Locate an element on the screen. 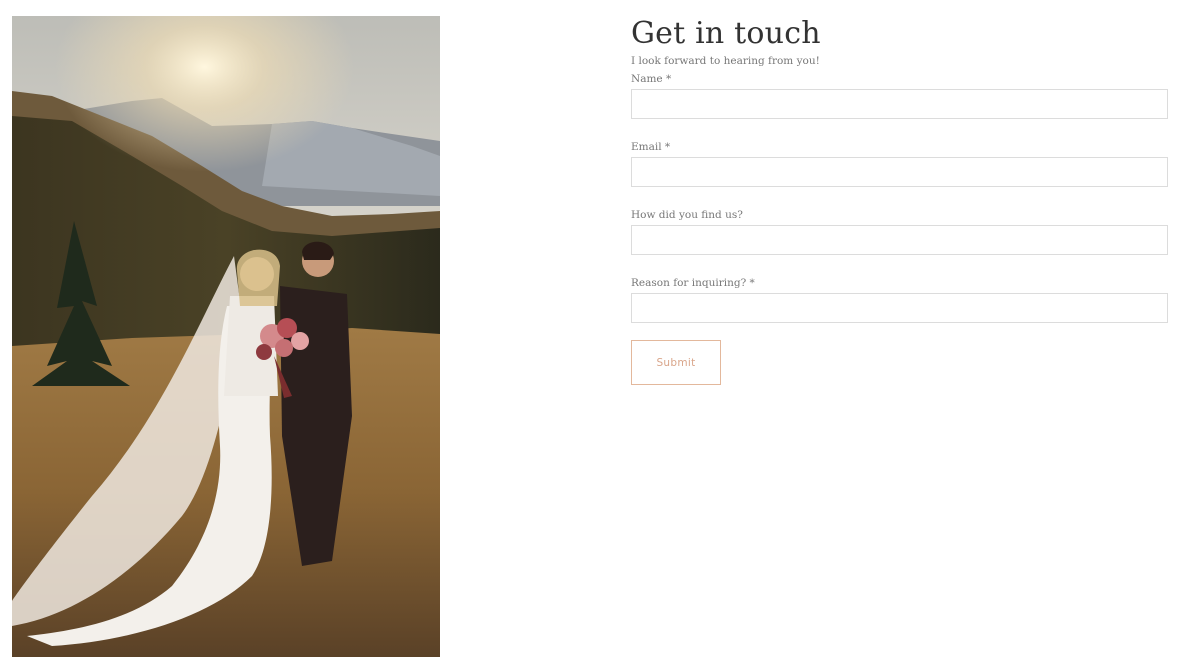 The width and height of the screenshot is (1200, 659). reason-label: Reason for inquiring? * is located at coordinates (693, 283).